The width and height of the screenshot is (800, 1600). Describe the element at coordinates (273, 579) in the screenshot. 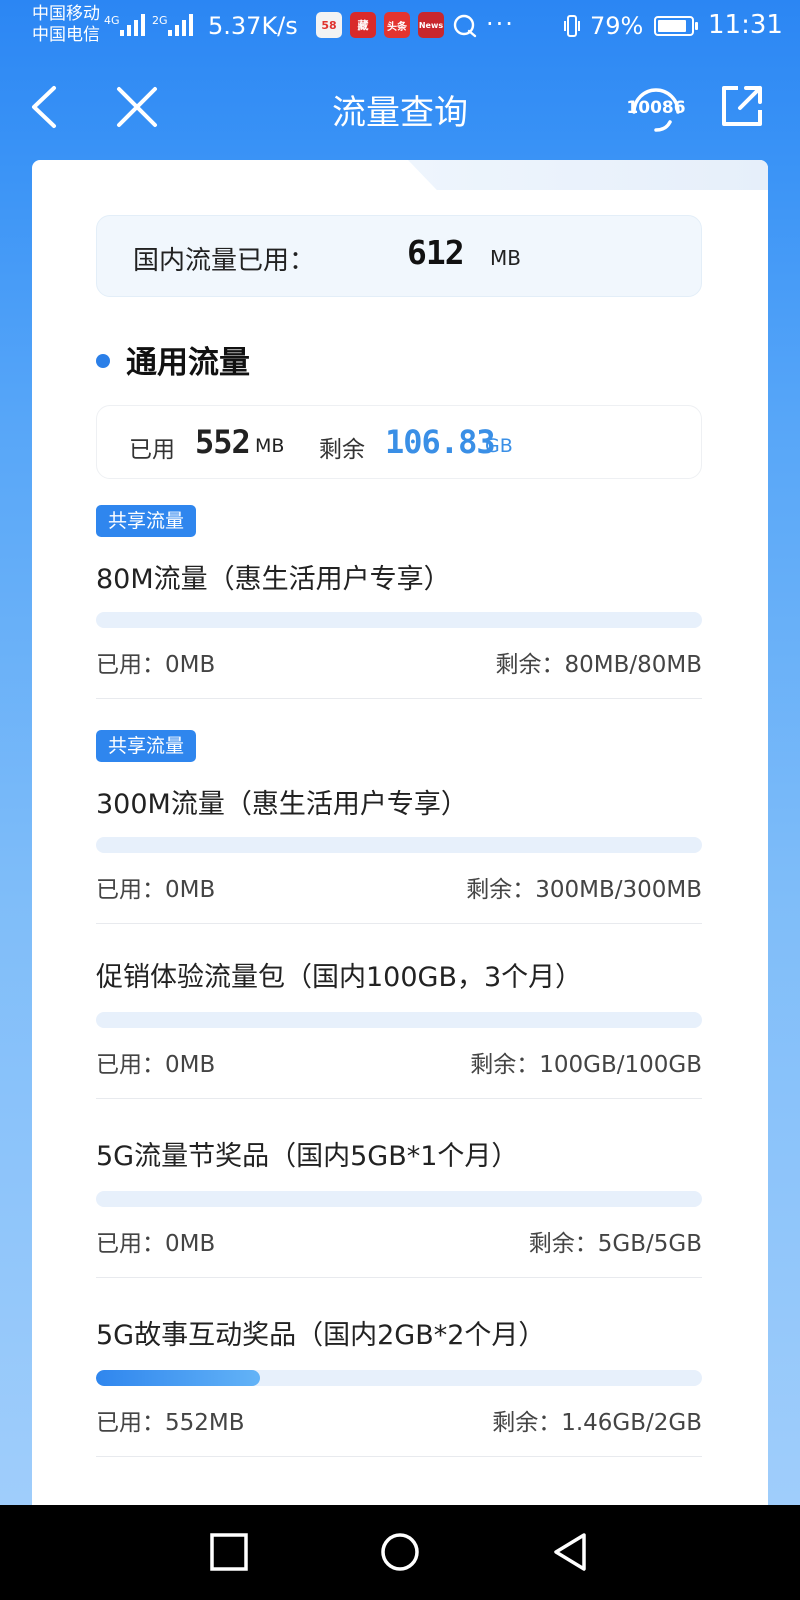

I see `package-name: 80M流量（惠生活用户专享）` at that location.